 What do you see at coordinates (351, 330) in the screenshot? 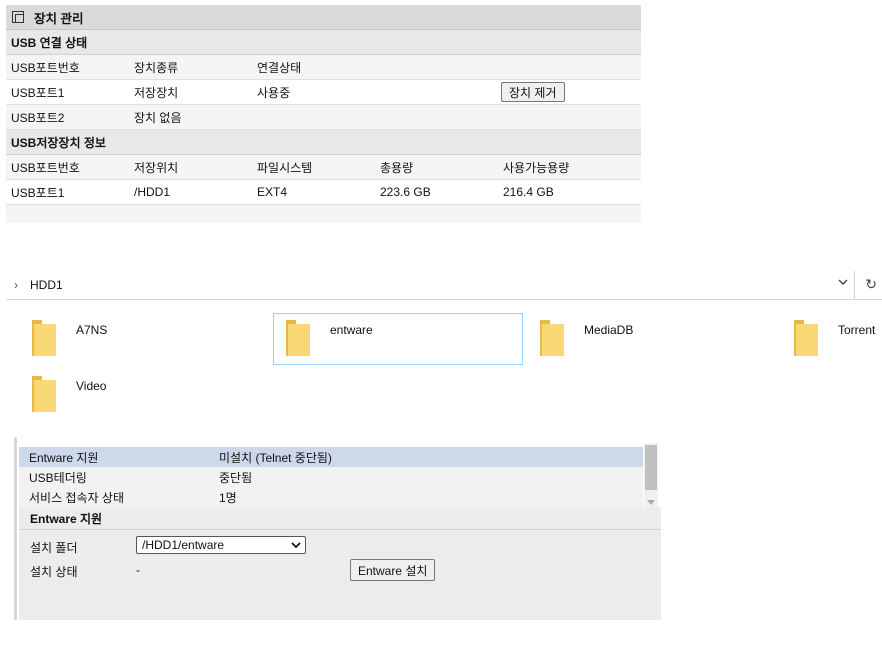
I see `folder-name: entware` at bounding box center [351, 330].